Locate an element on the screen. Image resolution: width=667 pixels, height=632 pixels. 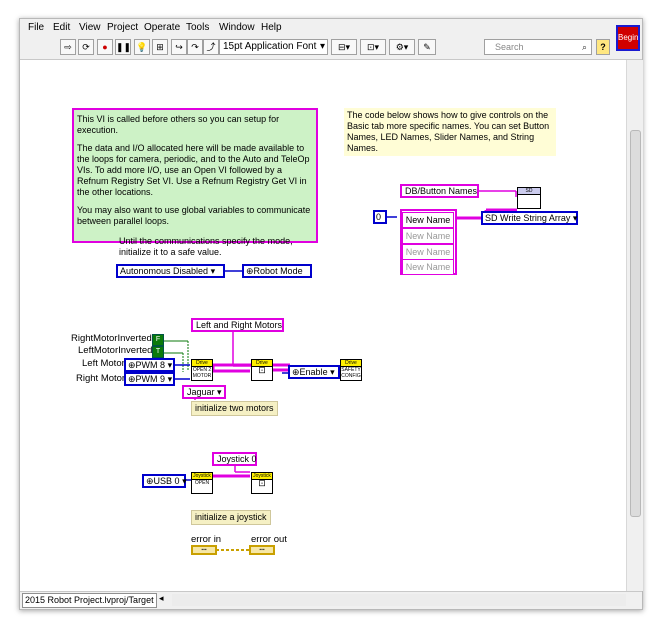
right-motor-pwm-value: PWM 9 is located at coordinates (150, 379).